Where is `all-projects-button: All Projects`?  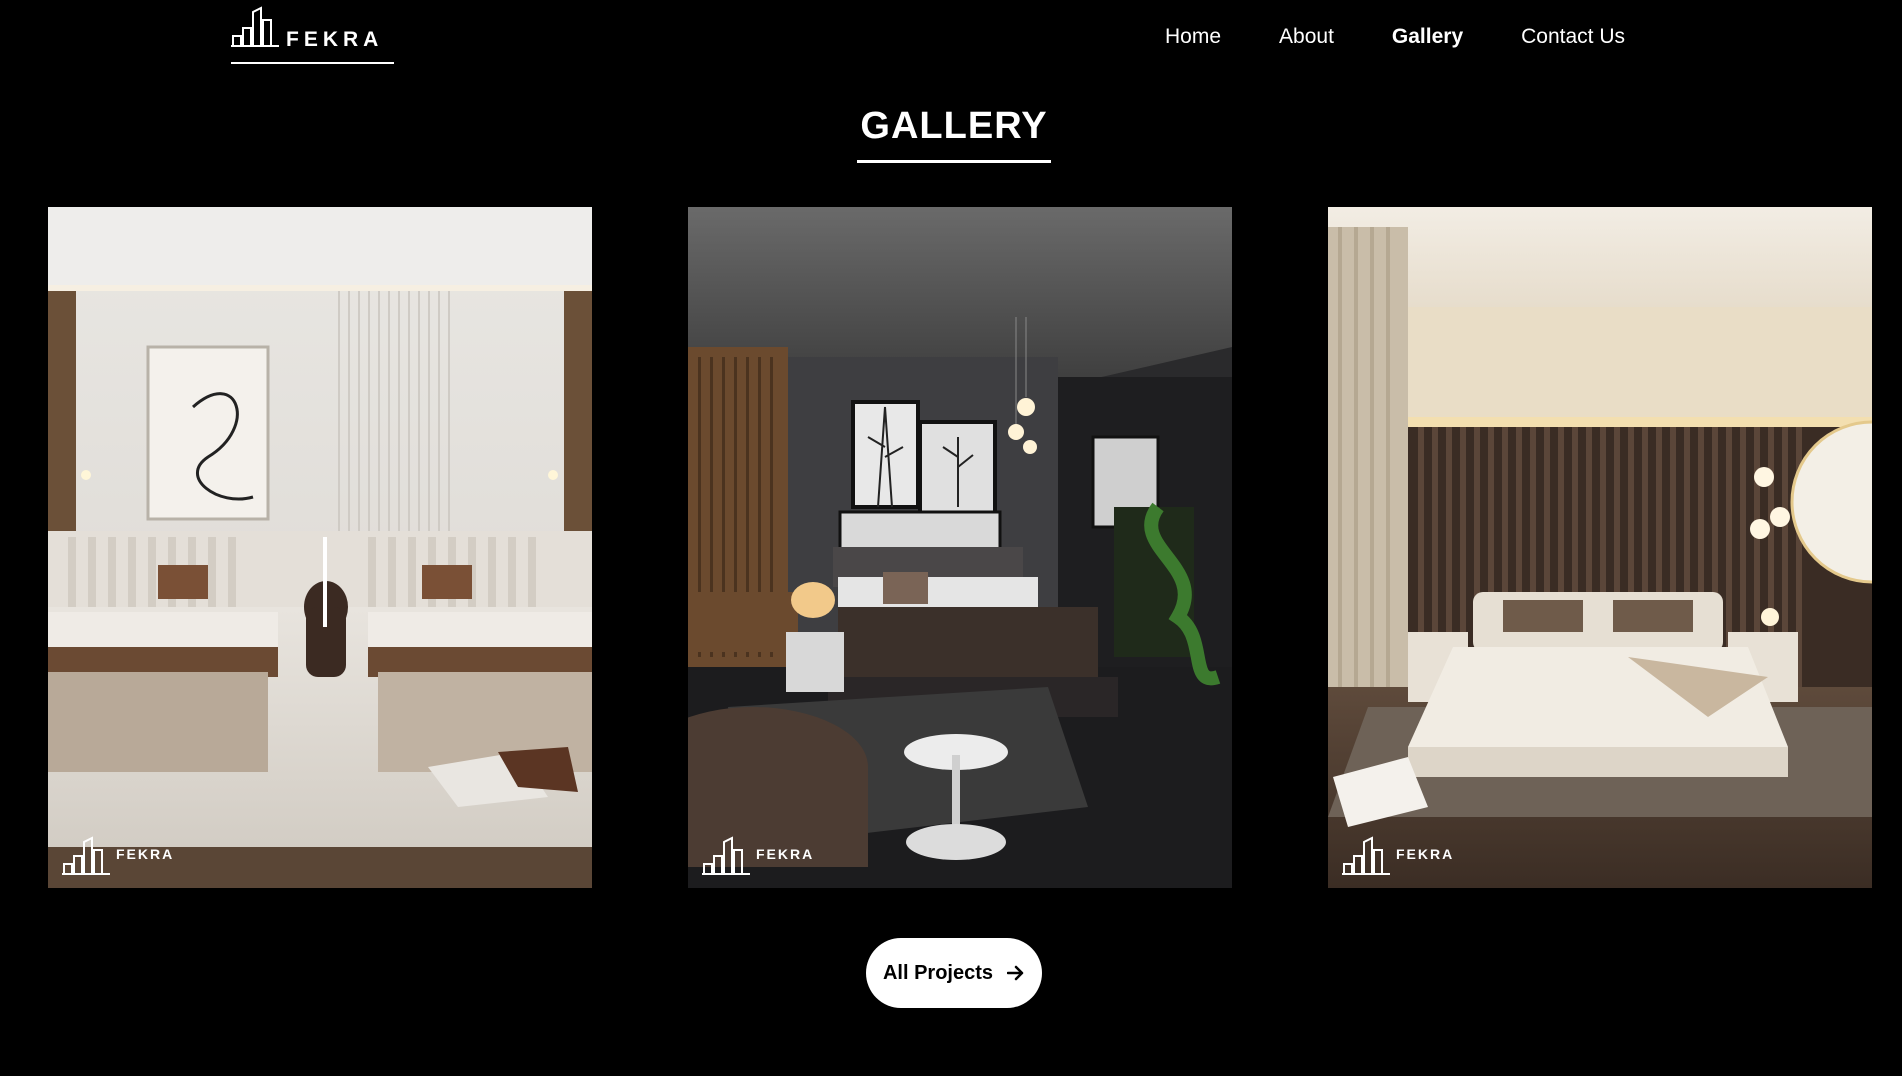
all-projects-button: All Projects is located at coordinates (954, 973).